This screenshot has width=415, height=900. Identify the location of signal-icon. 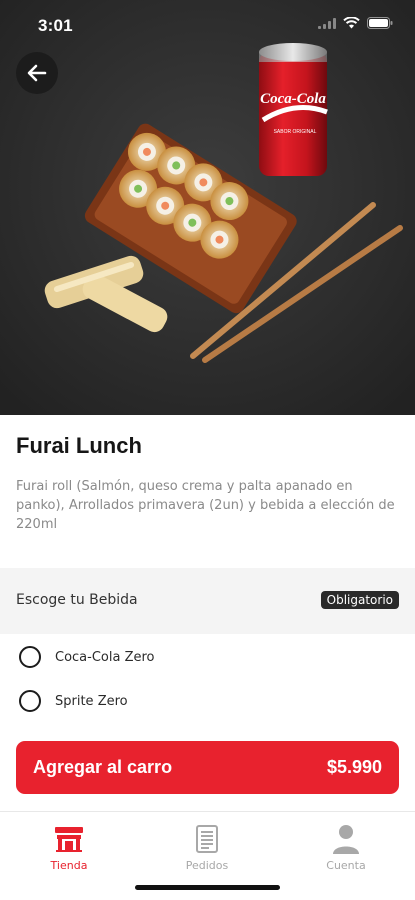
(327, 23).